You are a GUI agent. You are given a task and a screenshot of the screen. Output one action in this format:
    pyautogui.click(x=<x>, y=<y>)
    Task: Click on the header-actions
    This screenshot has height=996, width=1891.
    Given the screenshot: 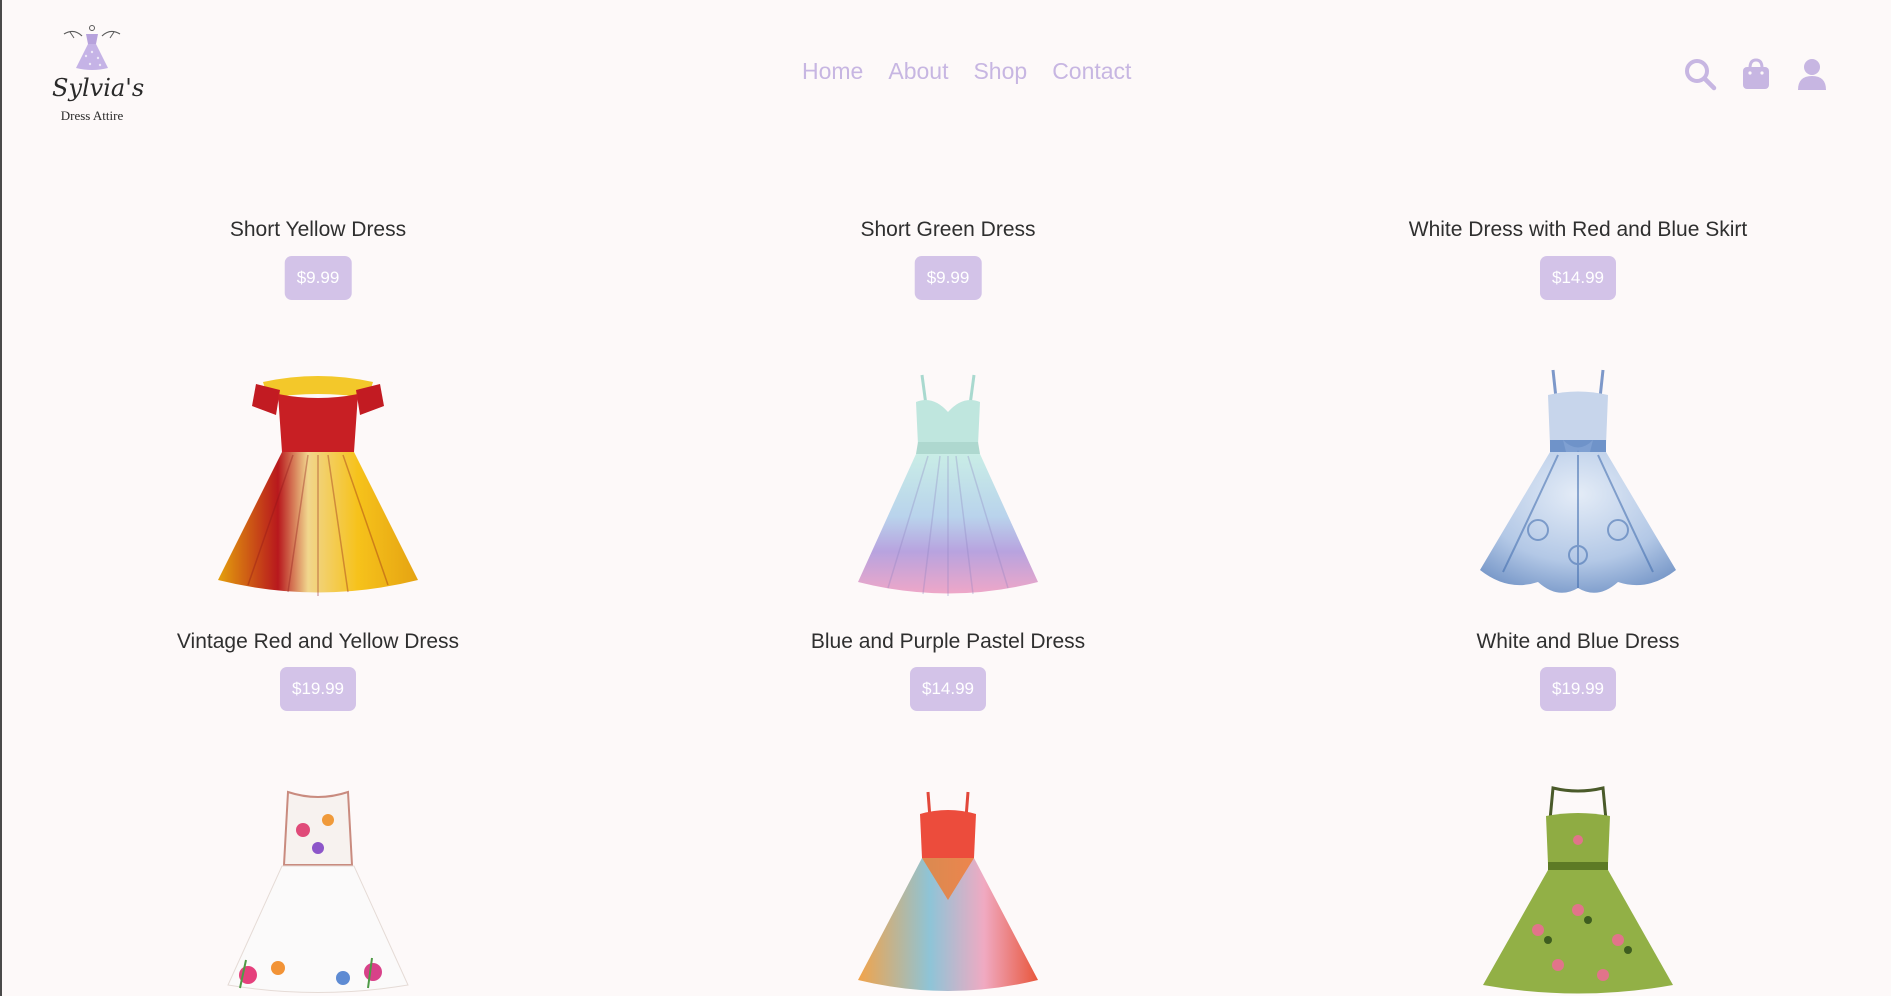 What is the action you would take?
    pyautogui.click(x=1756, y=74)
    